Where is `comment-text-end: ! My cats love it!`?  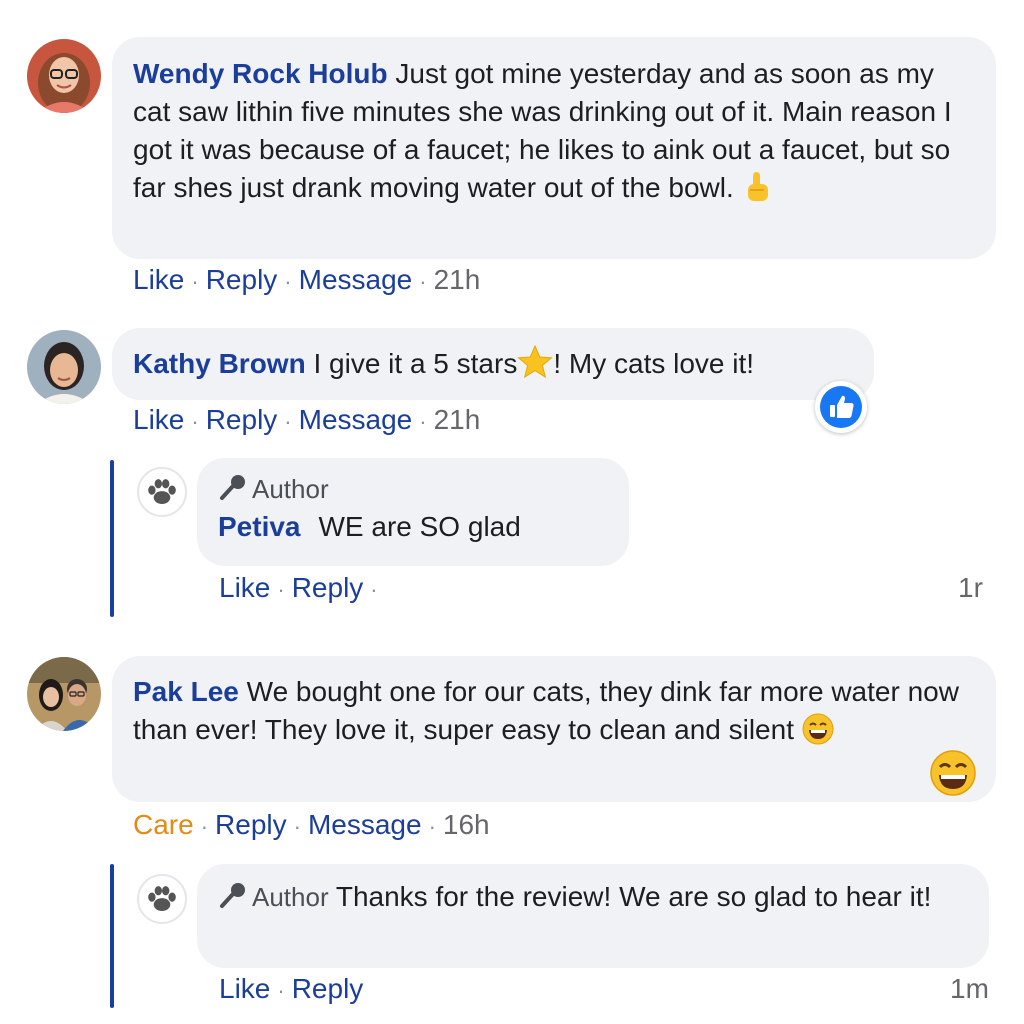
comment-text-end: ! My cats love it! is located at coordinates (654, 363).